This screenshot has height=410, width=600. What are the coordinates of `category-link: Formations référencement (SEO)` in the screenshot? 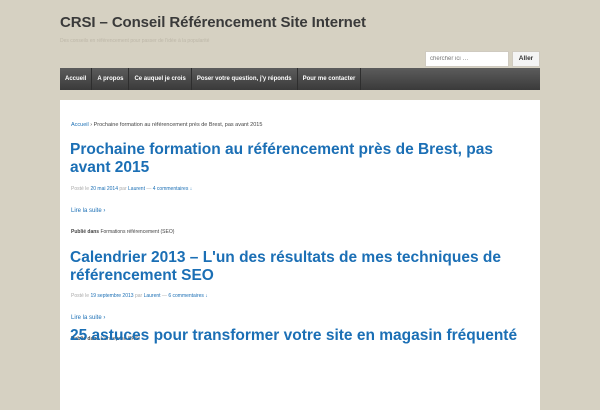 It's located at (137, 232).